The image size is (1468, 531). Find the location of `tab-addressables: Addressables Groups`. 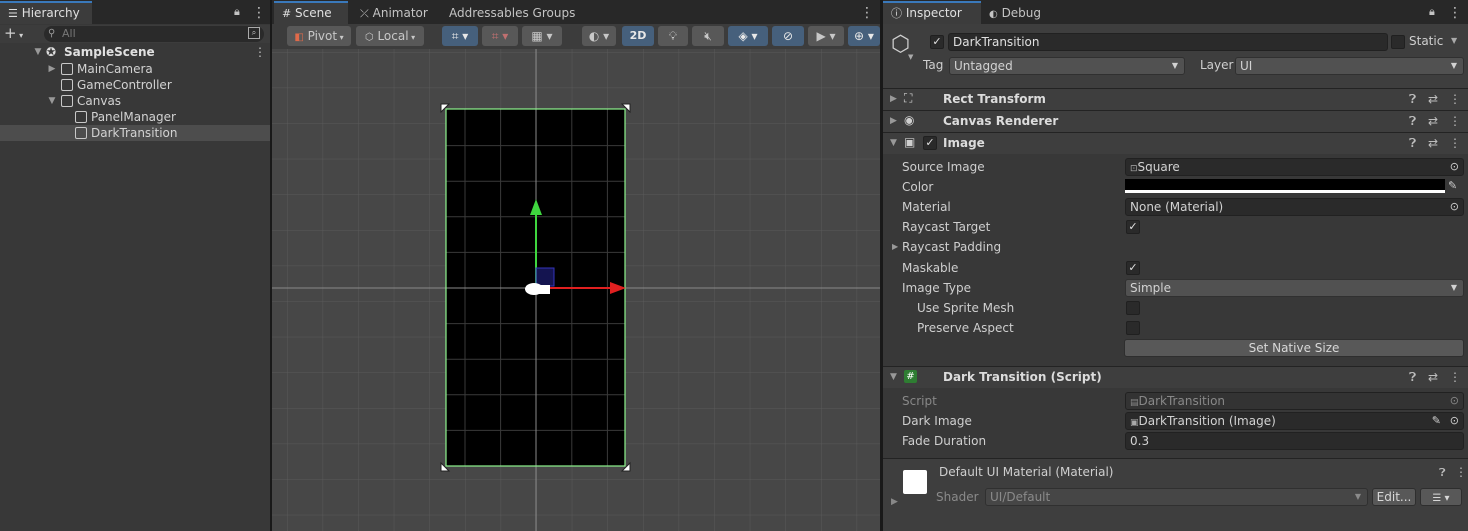

tab-addressables: Addressables Groups is located at coordinates (512, 13).